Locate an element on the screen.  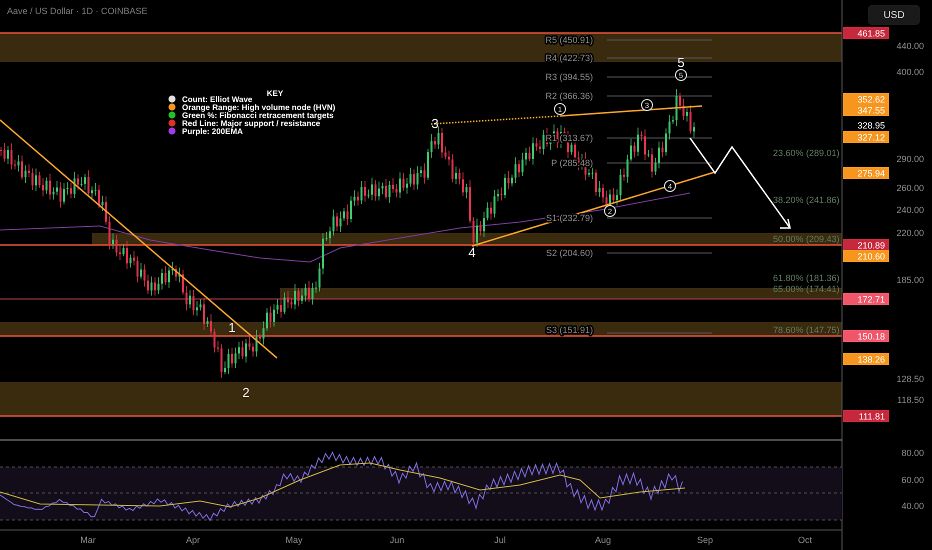
fib-label: 50.00% (209.43) is located at coordinates (806, 239).